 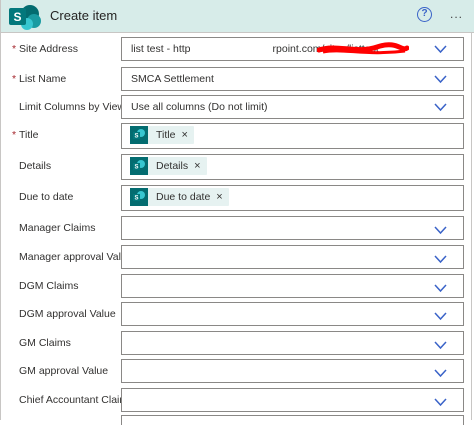 What do you see at coordinates (292, 400) in the screenshot?
I see `chief-accountant-claims-dropdown` at bounding box center [292, 400].